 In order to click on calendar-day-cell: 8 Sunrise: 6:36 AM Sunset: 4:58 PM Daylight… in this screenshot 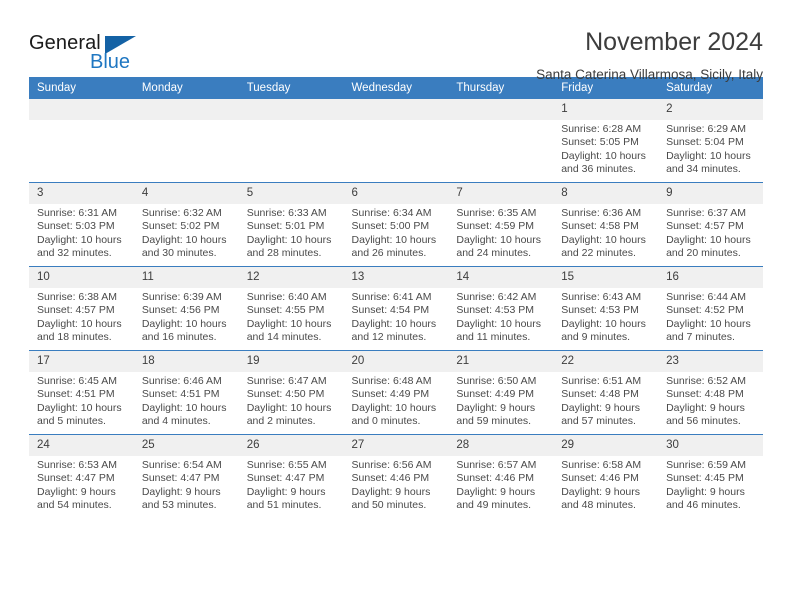, I will do `click(606, 224)`.